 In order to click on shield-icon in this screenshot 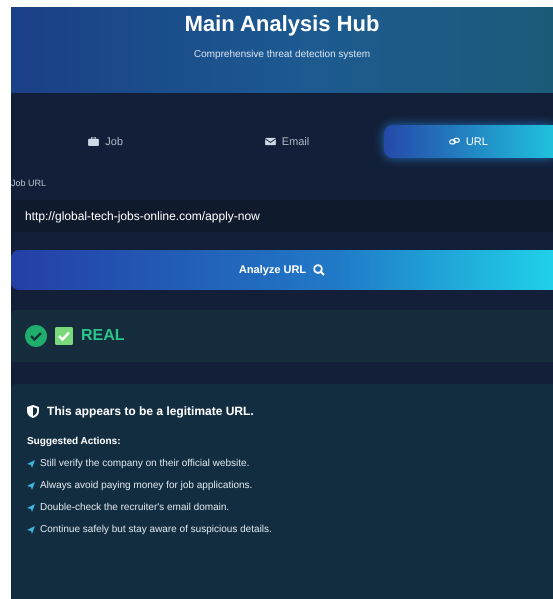, I will do `click(33, 411)`.